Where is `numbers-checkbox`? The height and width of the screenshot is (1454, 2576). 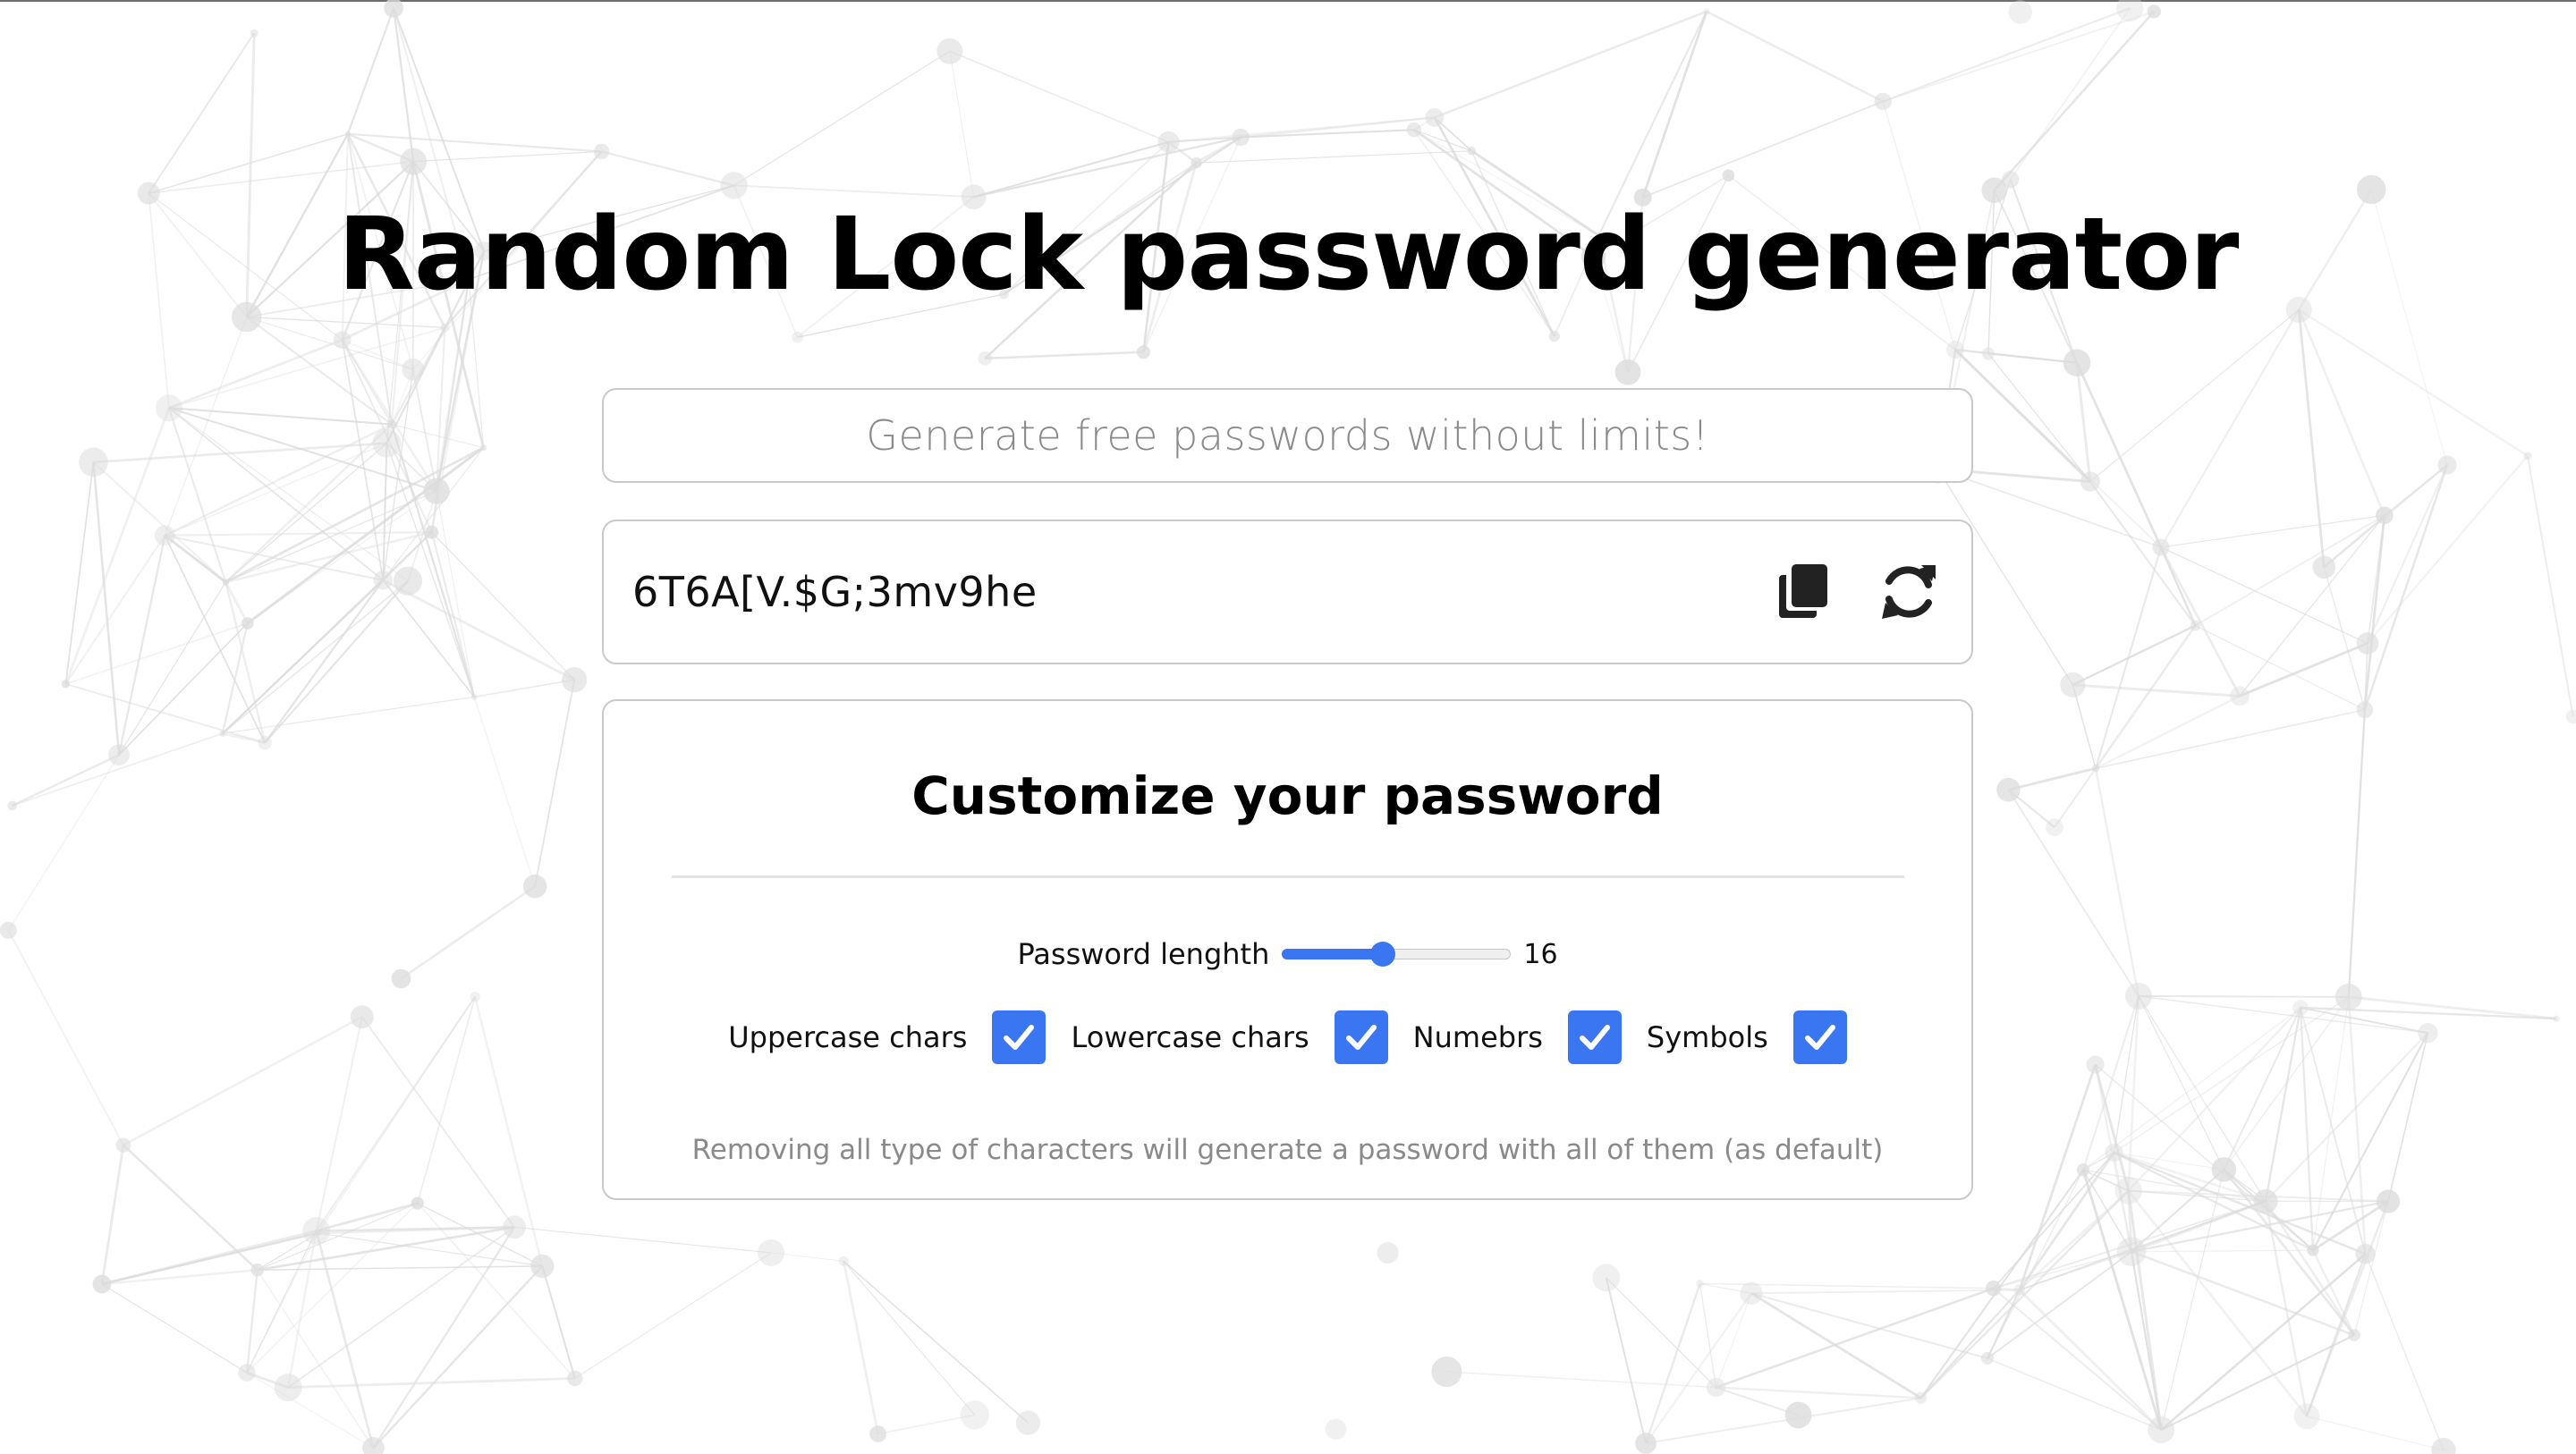 numbers-checkbox is located at coordinates (1594, 1037).